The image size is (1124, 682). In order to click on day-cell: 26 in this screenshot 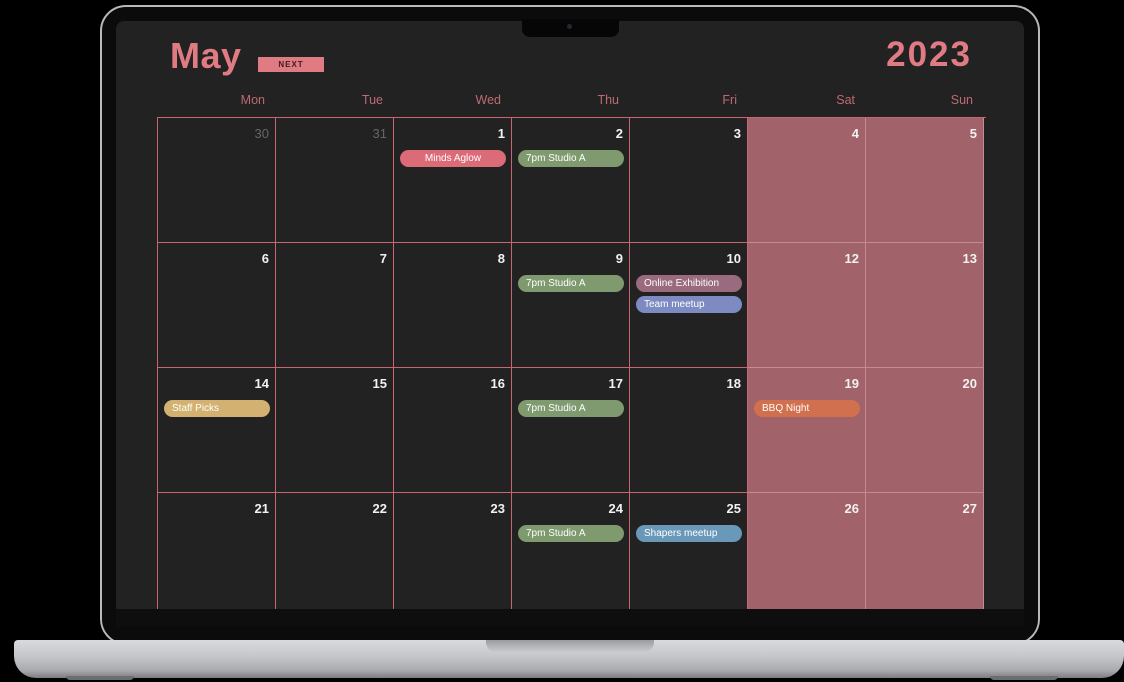, I will do `click(807, 551)`.